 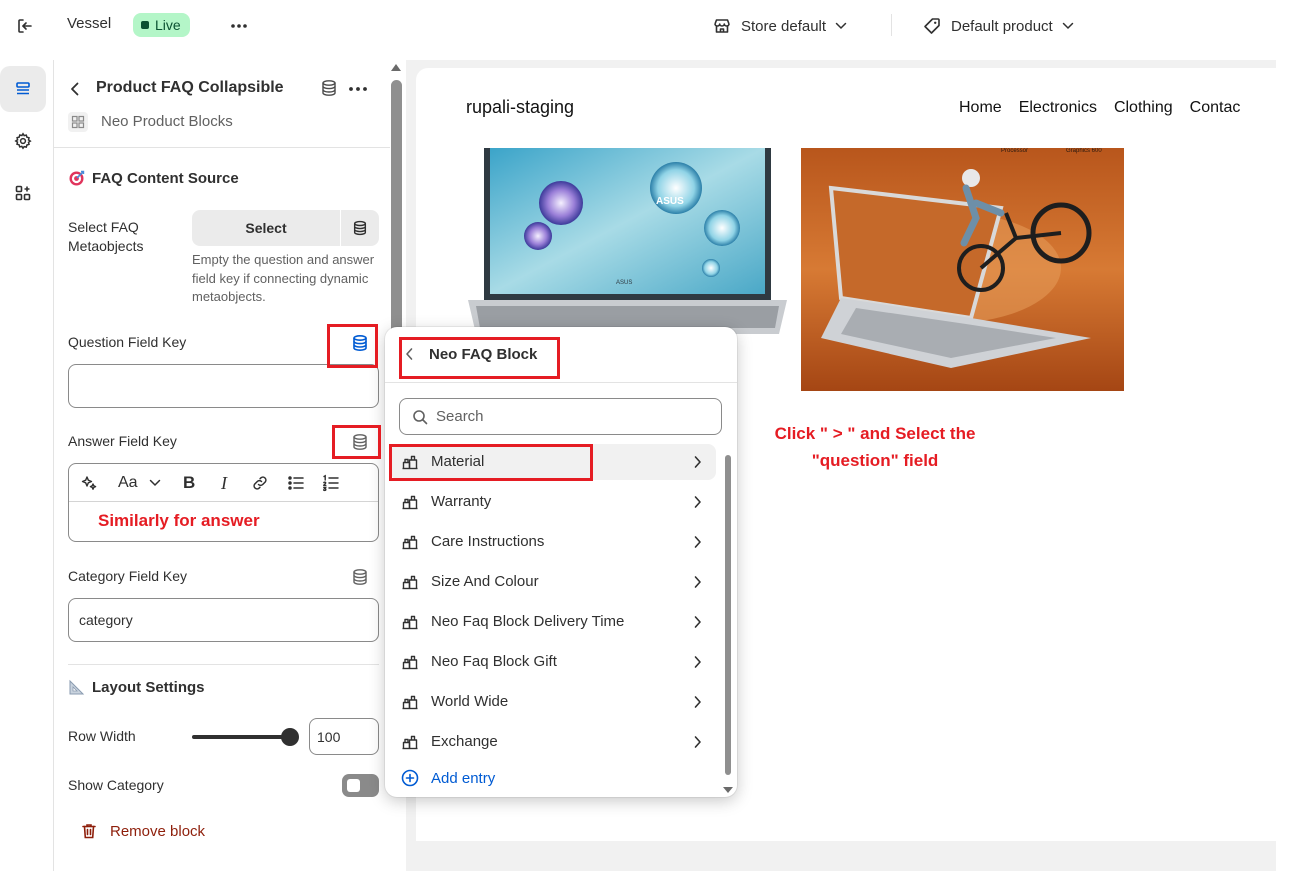 I want to click on apps-icon, so click(x=23, y=193).